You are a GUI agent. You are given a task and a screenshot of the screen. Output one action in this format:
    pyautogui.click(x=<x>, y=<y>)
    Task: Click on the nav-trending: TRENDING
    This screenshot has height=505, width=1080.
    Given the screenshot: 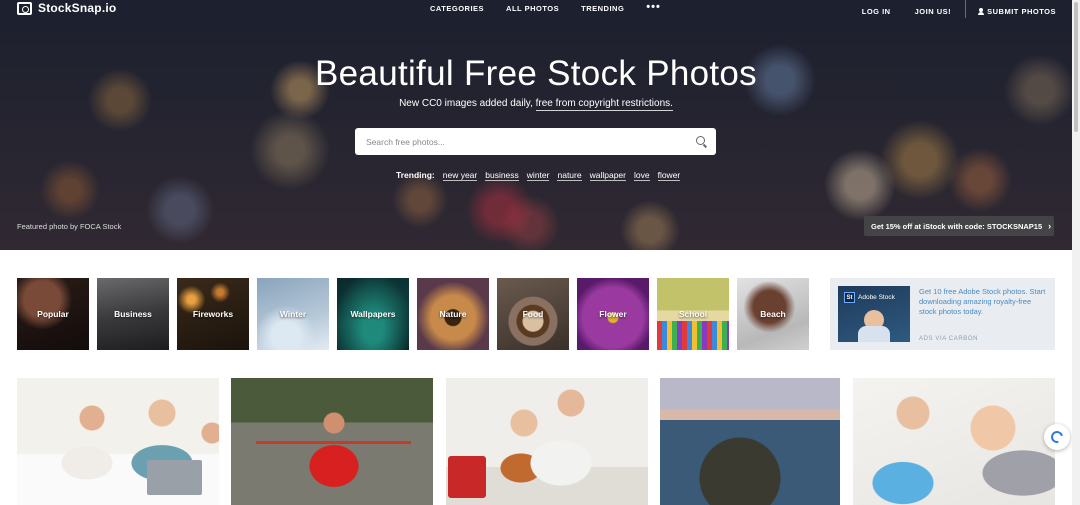 What is the action you would take?
    pyautogui.click(x=602, y=8)
    